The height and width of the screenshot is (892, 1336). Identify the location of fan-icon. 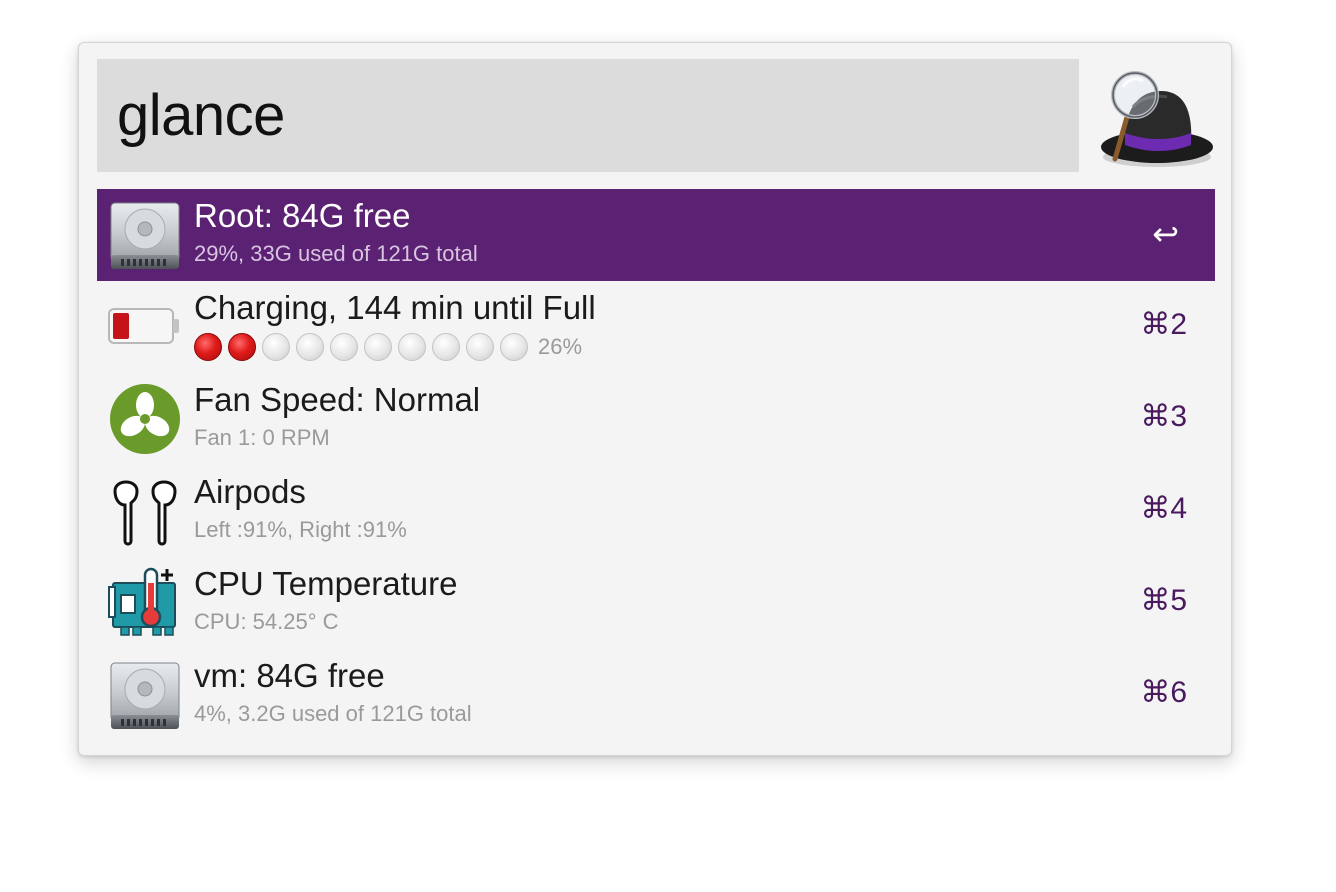
(145, 419).